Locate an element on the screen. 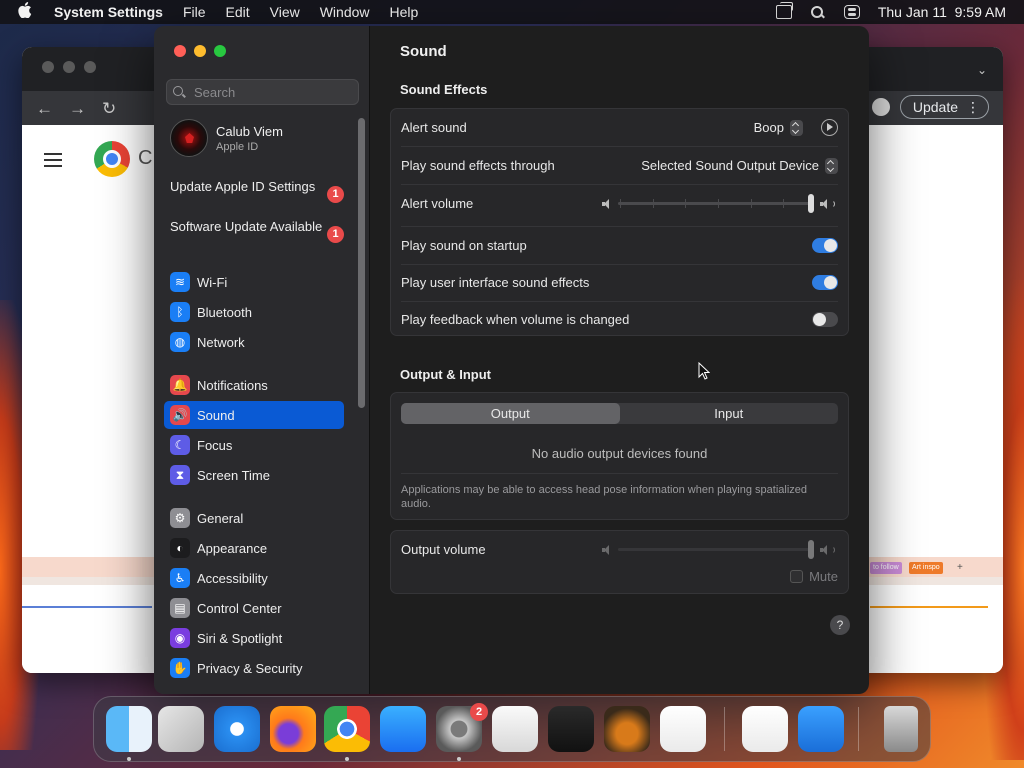  mute-checkbox is located at coordinates (797, 576).